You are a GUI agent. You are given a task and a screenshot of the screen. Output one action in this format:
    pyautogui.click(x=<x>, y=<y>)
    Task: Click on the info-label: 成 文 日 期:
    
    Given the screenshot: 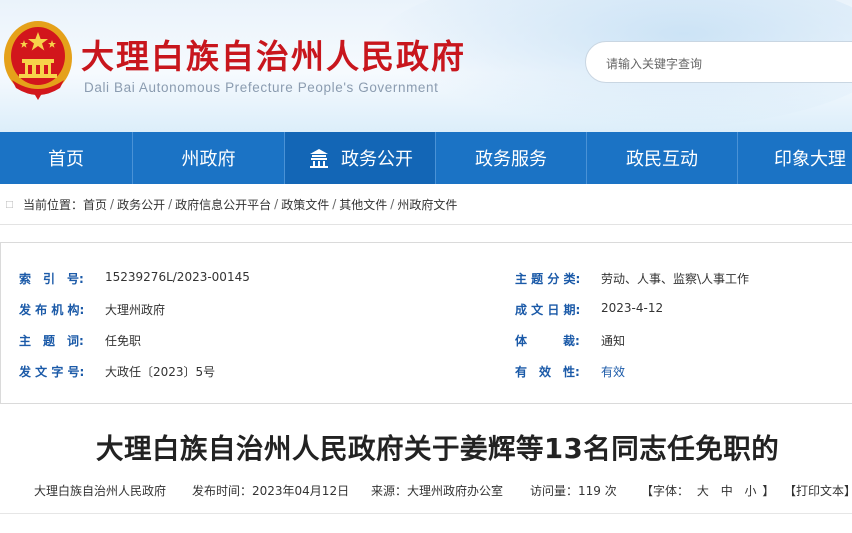 What is the action you would take?
    pyautogui.click(x=548, y=310)
    